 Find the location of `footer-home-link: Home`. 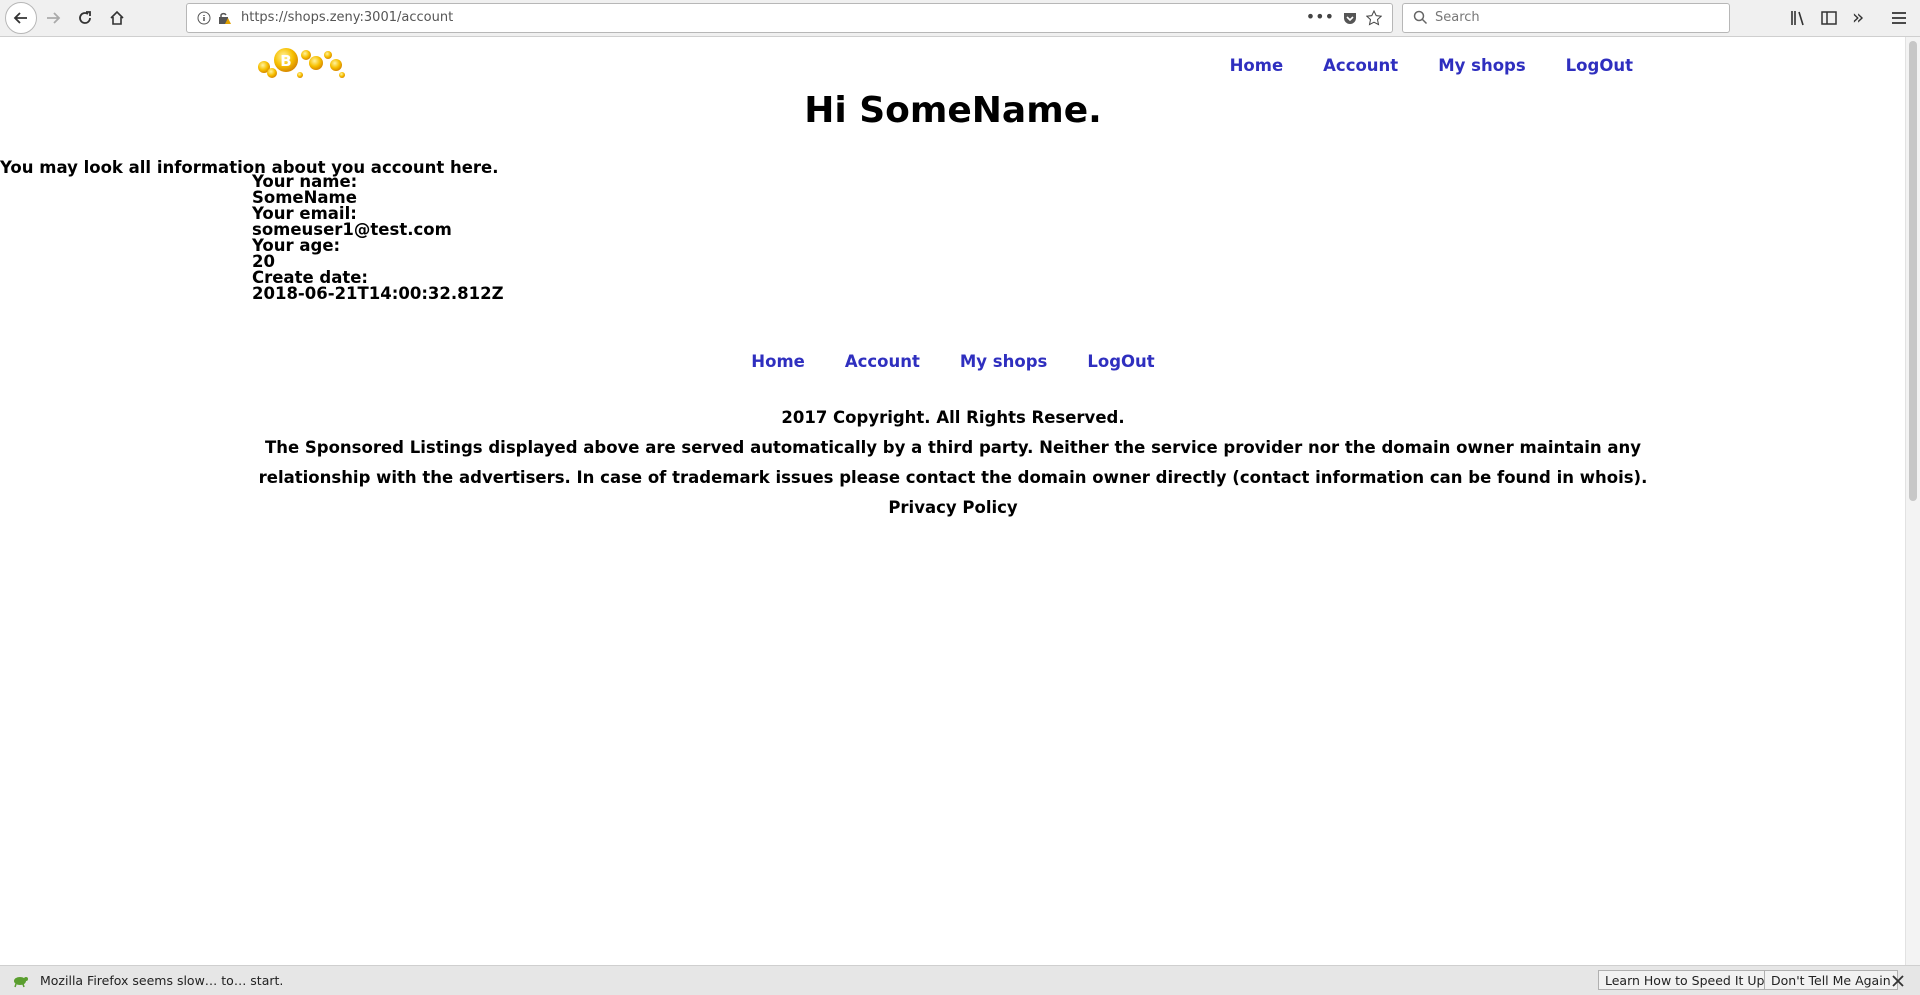

footer-home-link: Home is located at coordinates (778, 361).